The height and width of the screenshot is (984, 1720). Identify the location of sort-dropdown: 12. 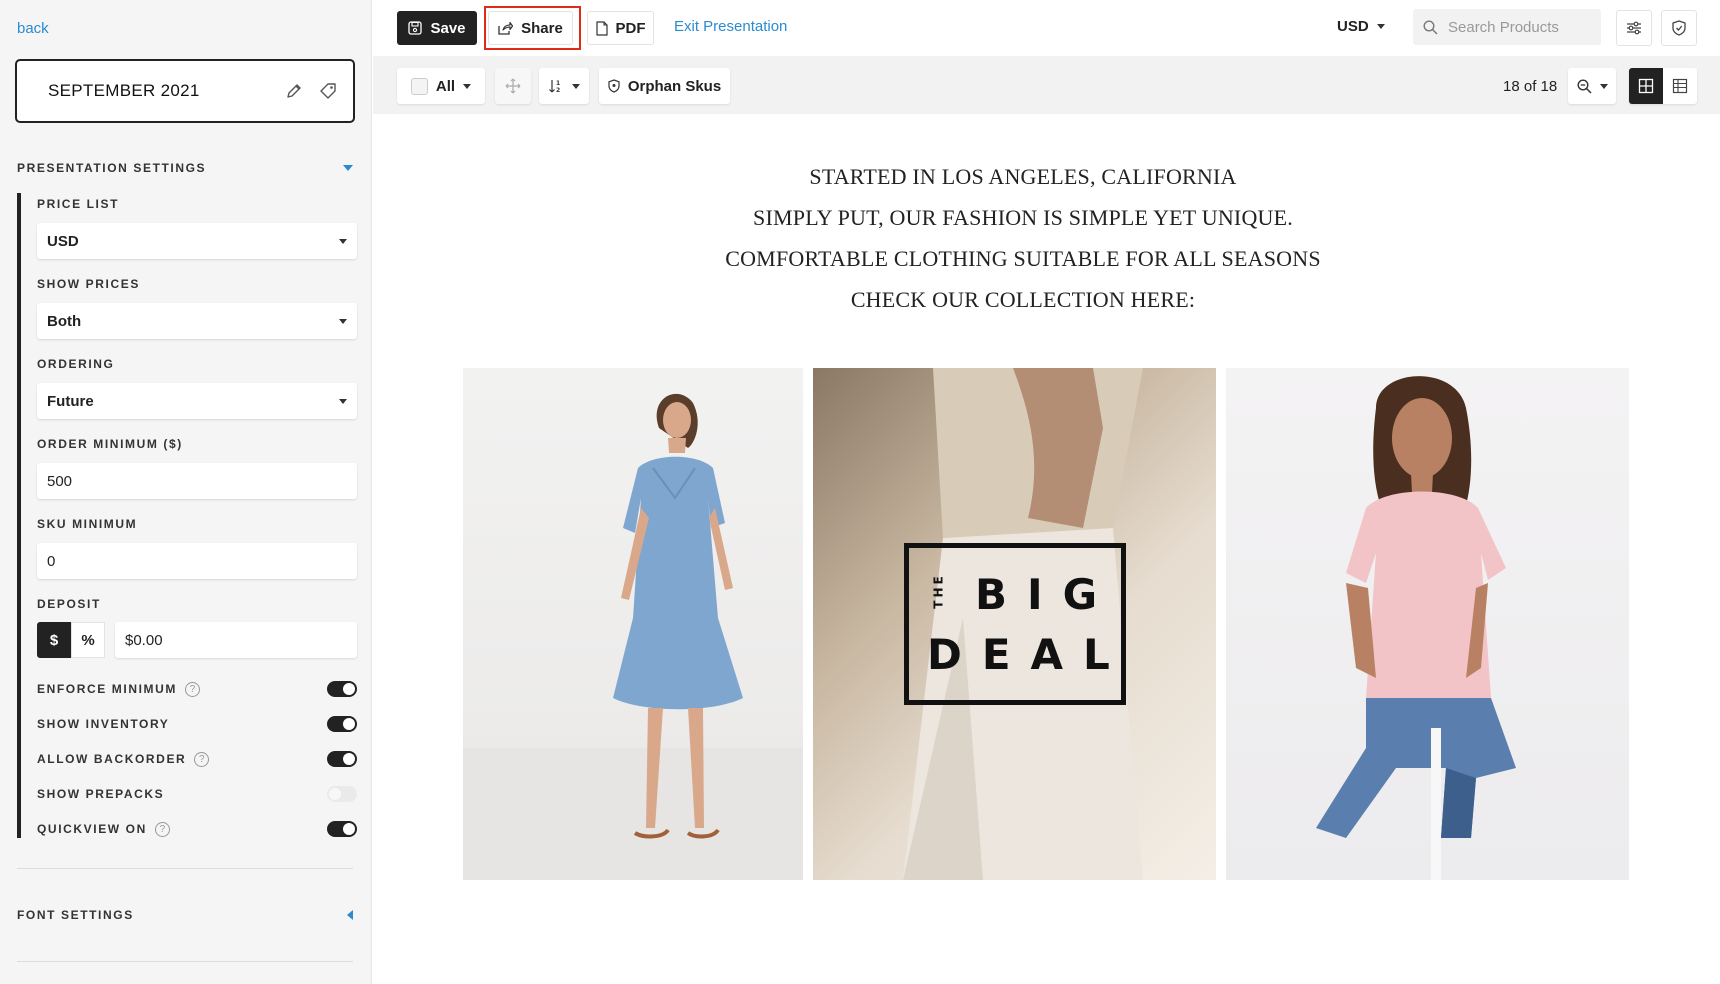
(564, 86).